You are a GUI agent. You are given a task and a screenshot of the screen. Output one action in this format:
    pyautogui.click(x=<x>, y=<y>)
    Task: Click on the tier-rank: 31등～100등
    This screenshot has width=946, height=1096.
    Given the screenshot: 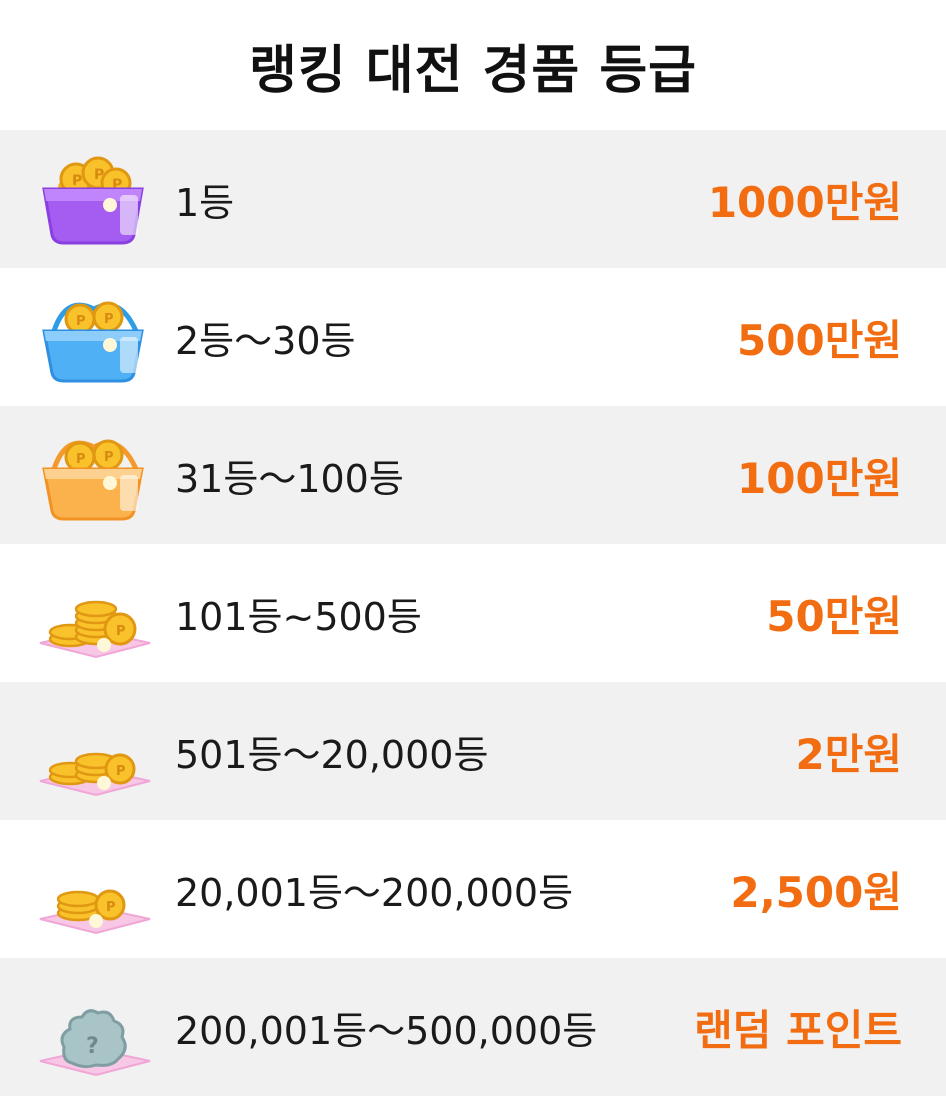 What is the action you would take?
    pyautogui.click(x=289, y=478)
    